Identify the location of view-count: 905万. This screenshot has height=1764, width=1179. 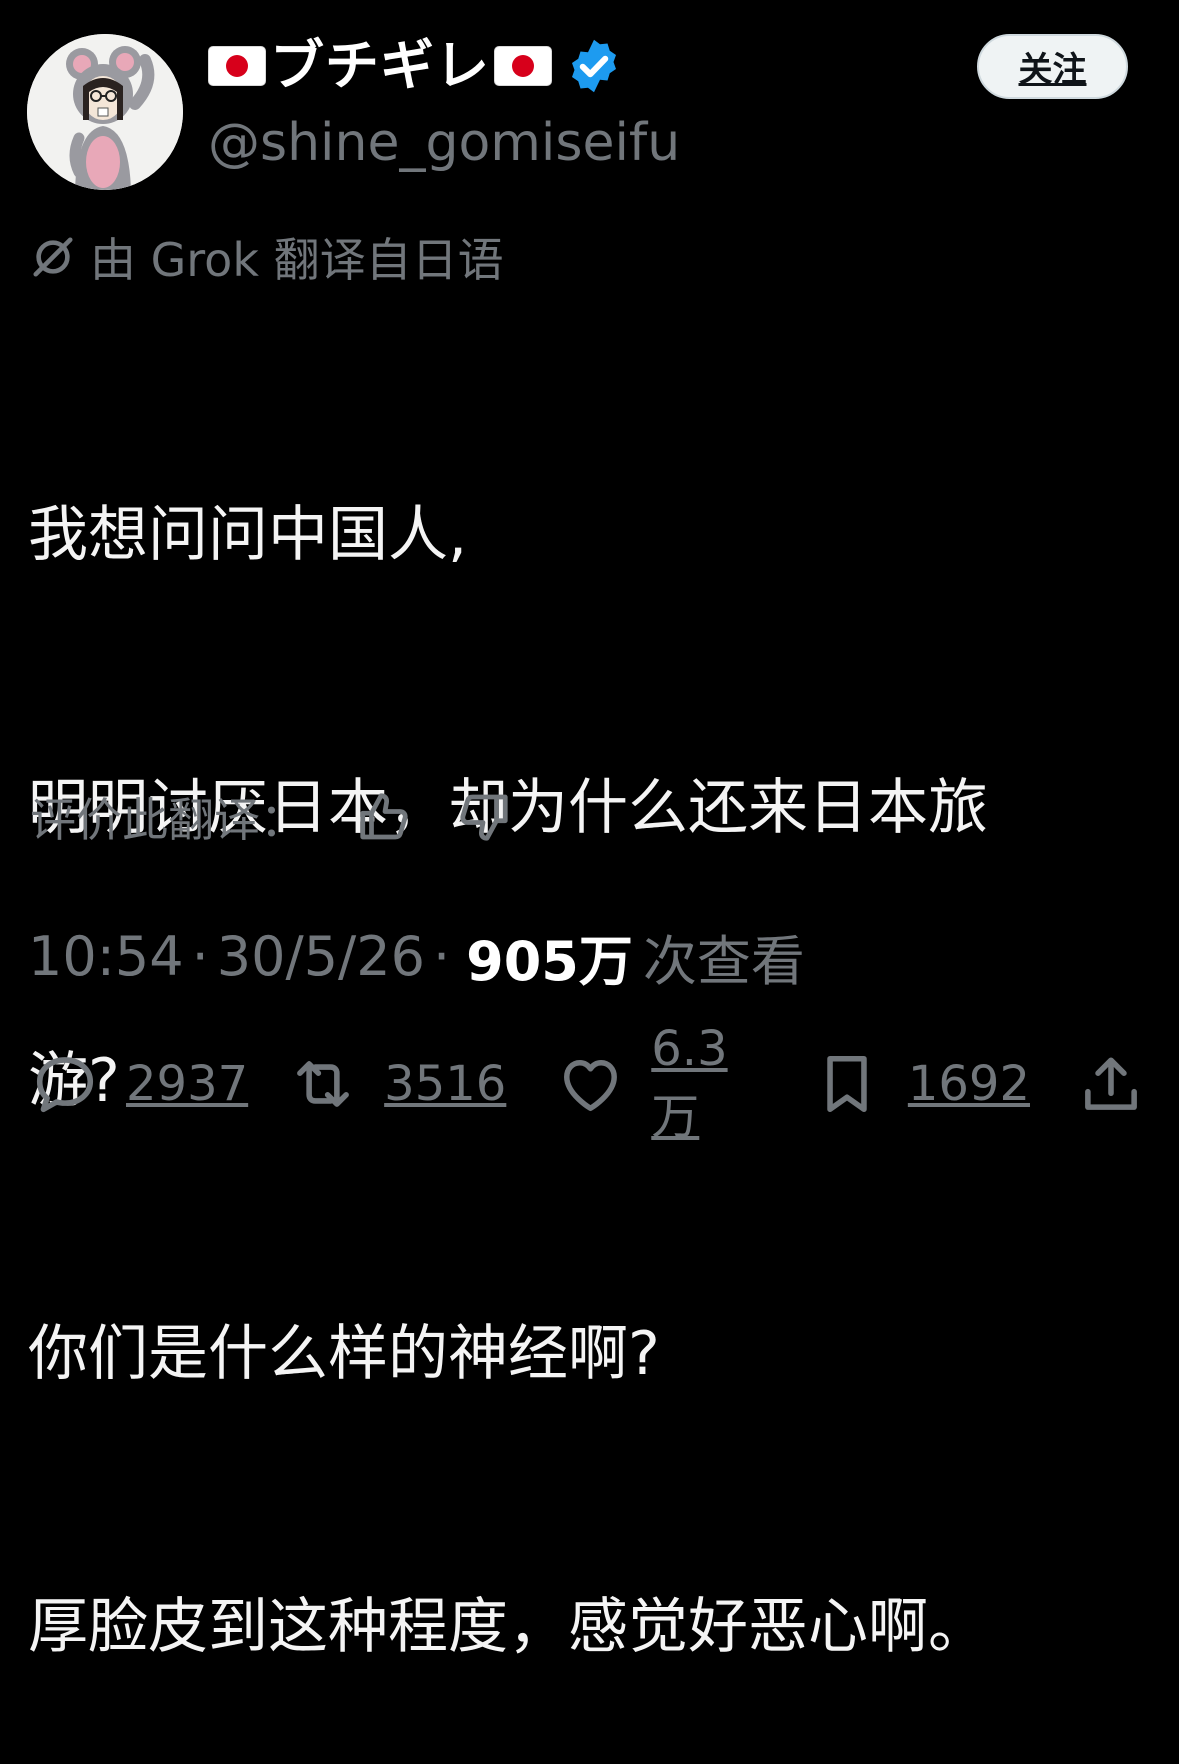
(549, 956).